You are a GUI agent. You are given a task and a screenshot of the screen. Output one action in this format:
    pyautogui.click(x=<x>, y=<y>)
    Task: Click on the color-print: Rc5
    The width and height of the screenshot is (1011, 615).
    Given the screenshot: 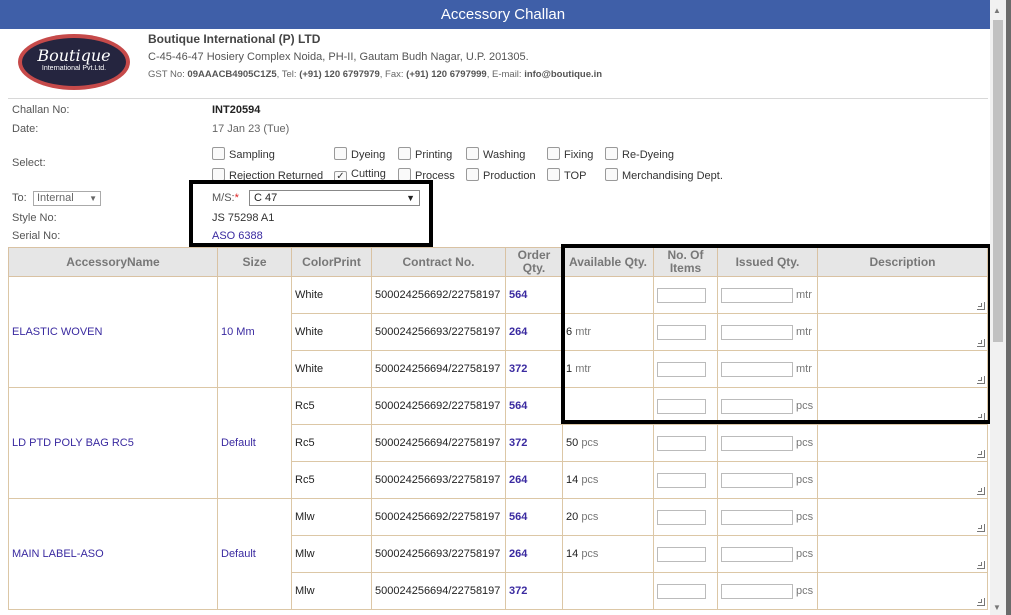 What is the action you would take?
    pyautogui.click(x=331, y=406)
    